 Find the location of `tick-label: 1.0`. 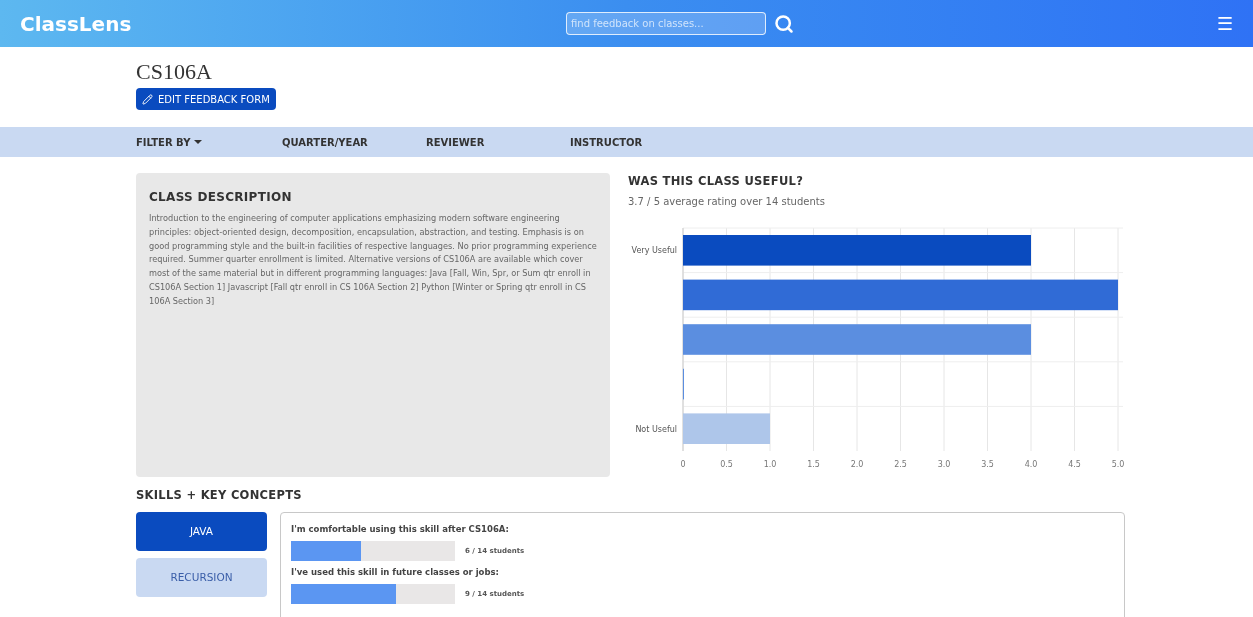

tick-label: 1.0 is located at coordinates (770, 465).